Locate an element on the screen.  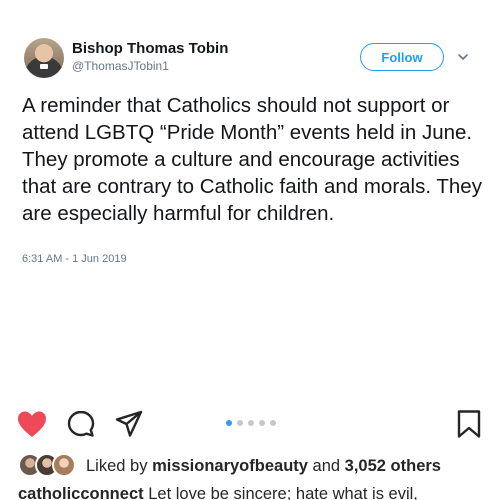
follow-button: Follow is located at coordinates (402, 57).